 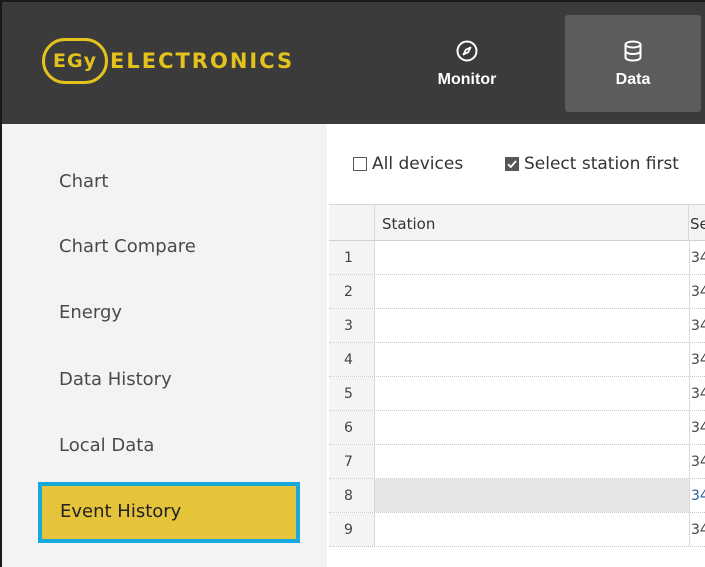 I want to click on all-devices-checkbox: All devices, so click(x=408, y=164).